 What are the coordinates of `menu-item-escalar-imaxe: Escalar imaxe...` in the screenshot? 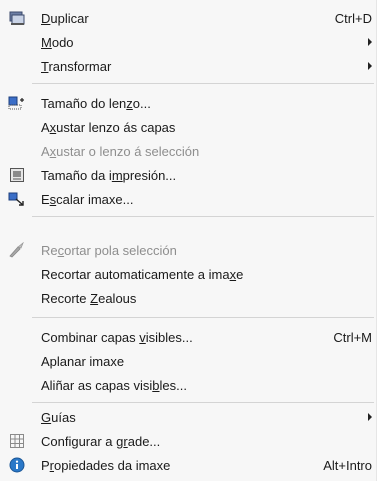 It's located at (188, 199).